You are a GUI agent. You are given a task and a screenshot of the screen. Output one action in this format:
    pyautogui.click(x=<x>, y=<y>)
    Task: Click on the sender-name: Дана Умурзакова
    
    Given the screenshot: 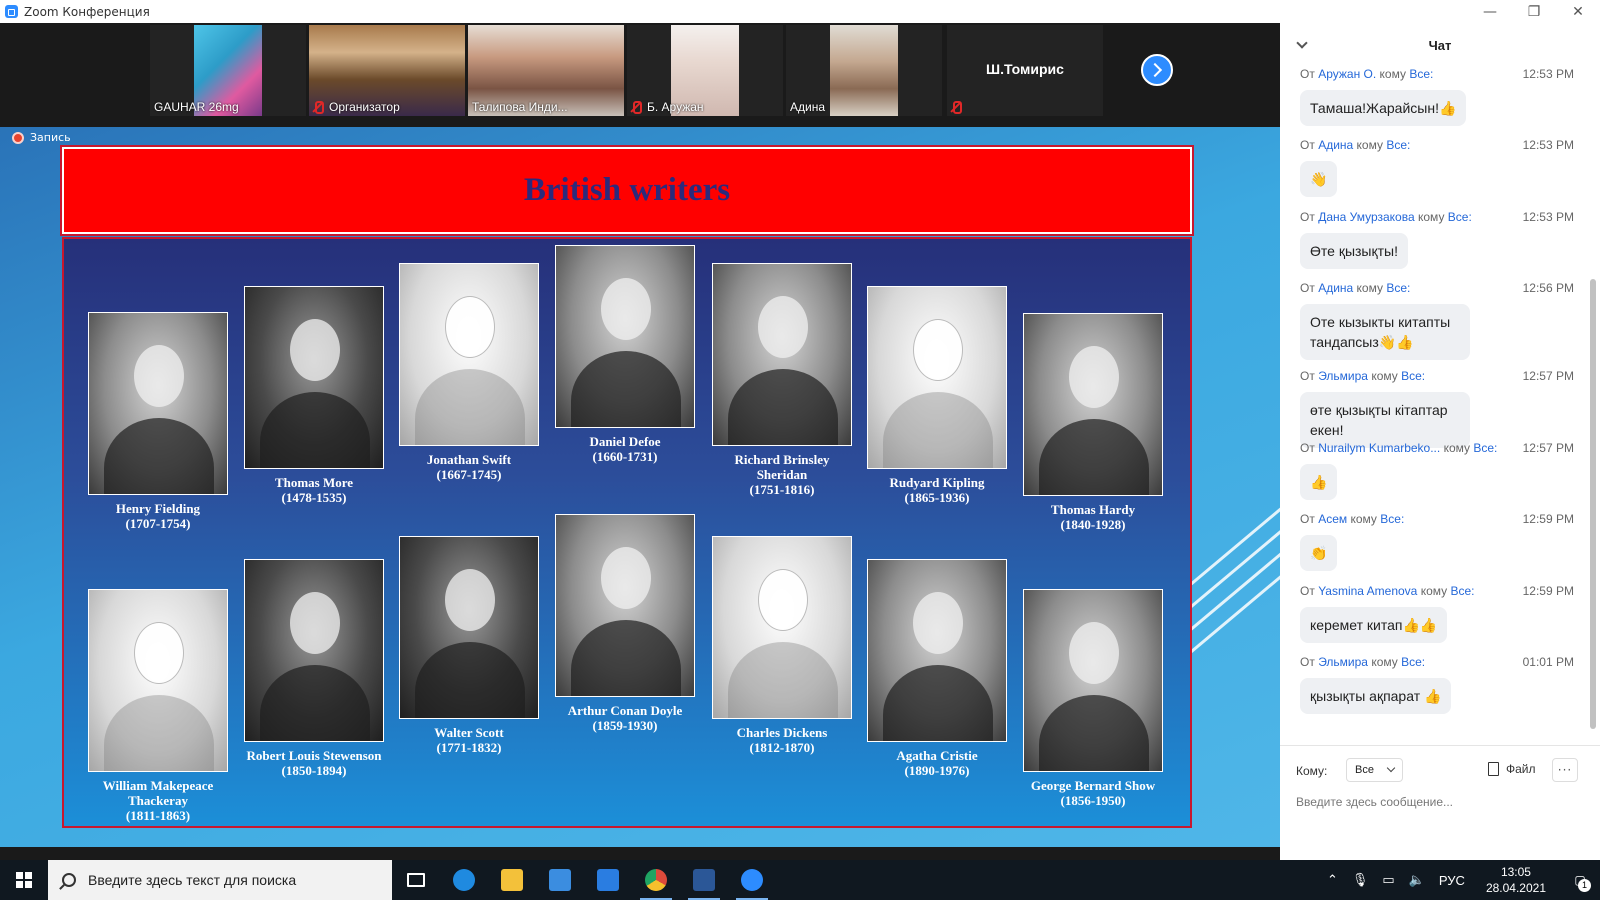 What is the action you would take?
    pyautogui.click(x=1366, y=217)
    